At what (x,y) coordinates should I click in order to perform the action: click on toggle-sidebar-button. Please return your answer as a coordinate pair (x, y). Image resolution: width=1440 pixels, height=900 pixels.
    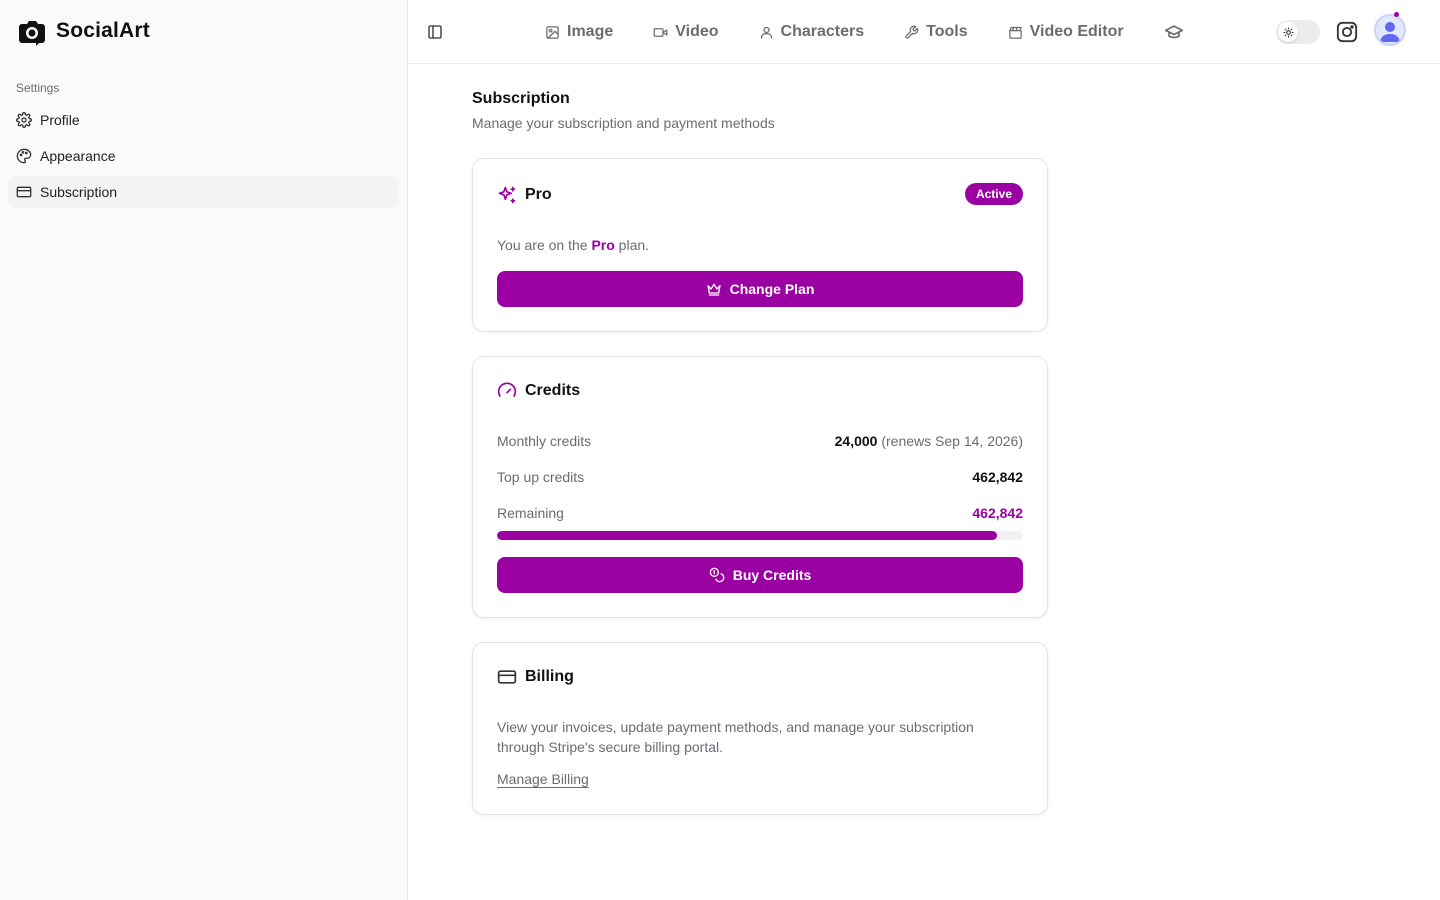
    Looking at the image, I should click on (435, 32).